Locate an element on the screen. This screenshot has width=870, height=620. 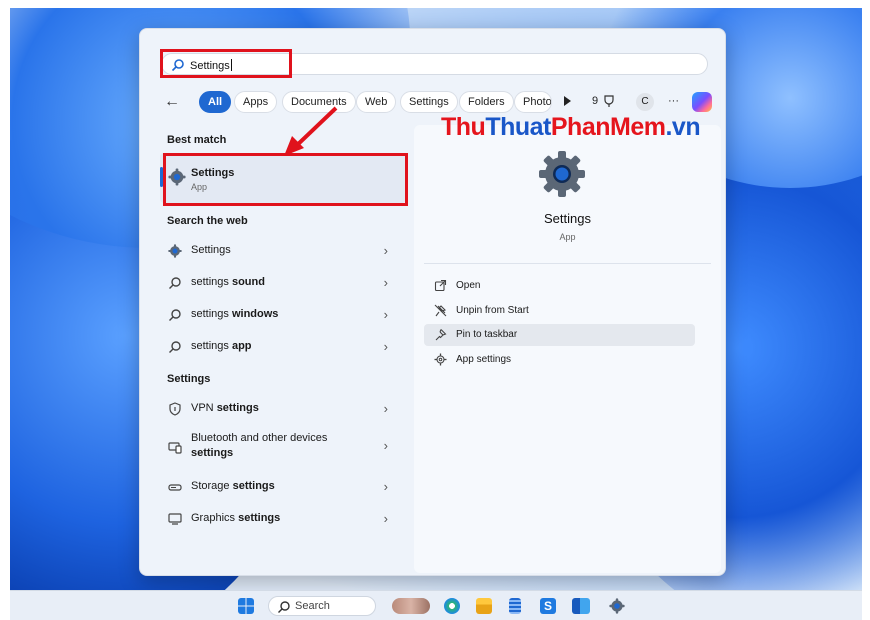
settings-taskbar-icon is located at coordinates (617, 606).